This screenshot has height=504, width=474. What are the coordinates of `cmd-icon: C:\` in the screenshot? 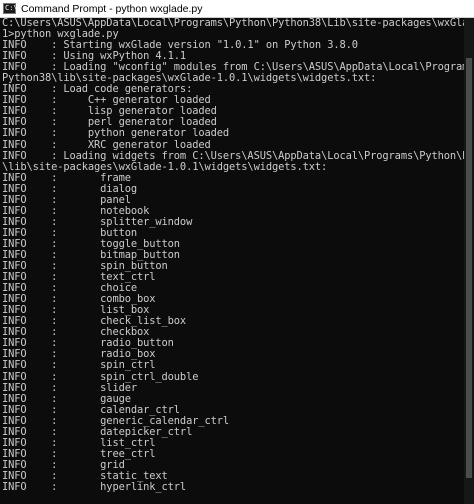 It's located at (10, 8).